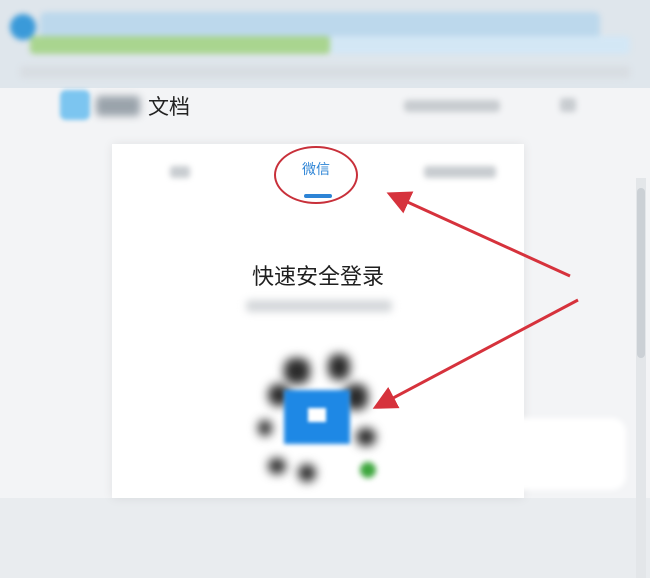  I want to click on docs-logo-icon, so click(75, 105).